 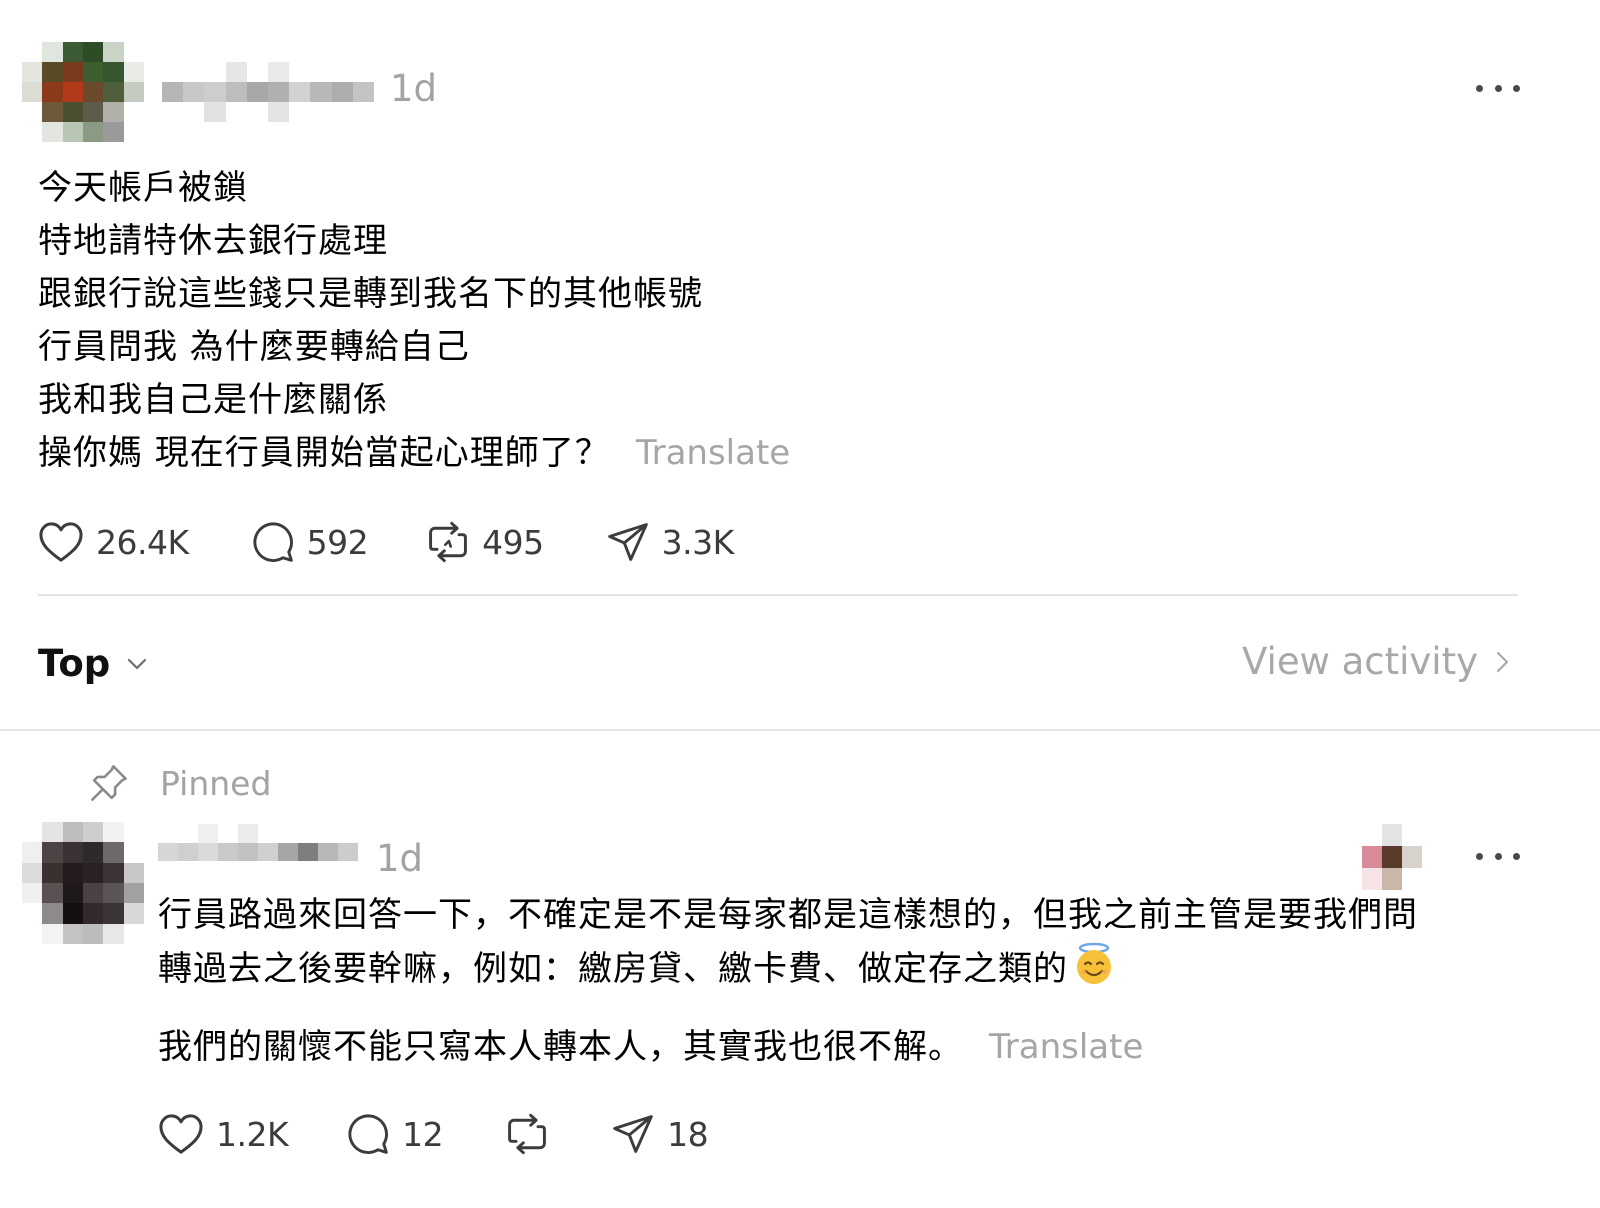 What do you see at coordinates (216, 783) in the screenshot?
I see `pinned-label: Pinned` at bounding box center [216, 783].